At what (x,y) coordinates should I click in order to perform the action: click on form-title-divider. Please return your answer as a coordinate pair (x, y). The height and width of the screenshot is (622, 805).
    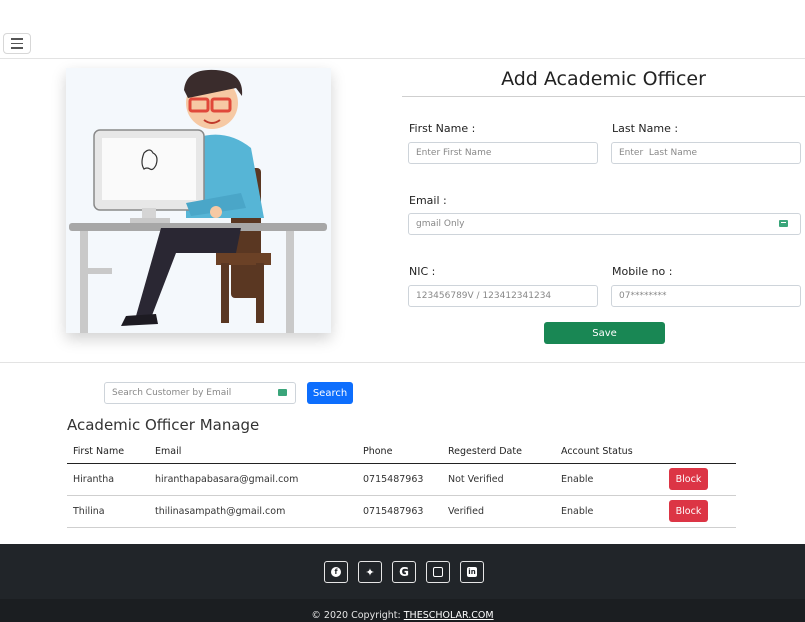
    Looking at the image, I should click on (603, 96).